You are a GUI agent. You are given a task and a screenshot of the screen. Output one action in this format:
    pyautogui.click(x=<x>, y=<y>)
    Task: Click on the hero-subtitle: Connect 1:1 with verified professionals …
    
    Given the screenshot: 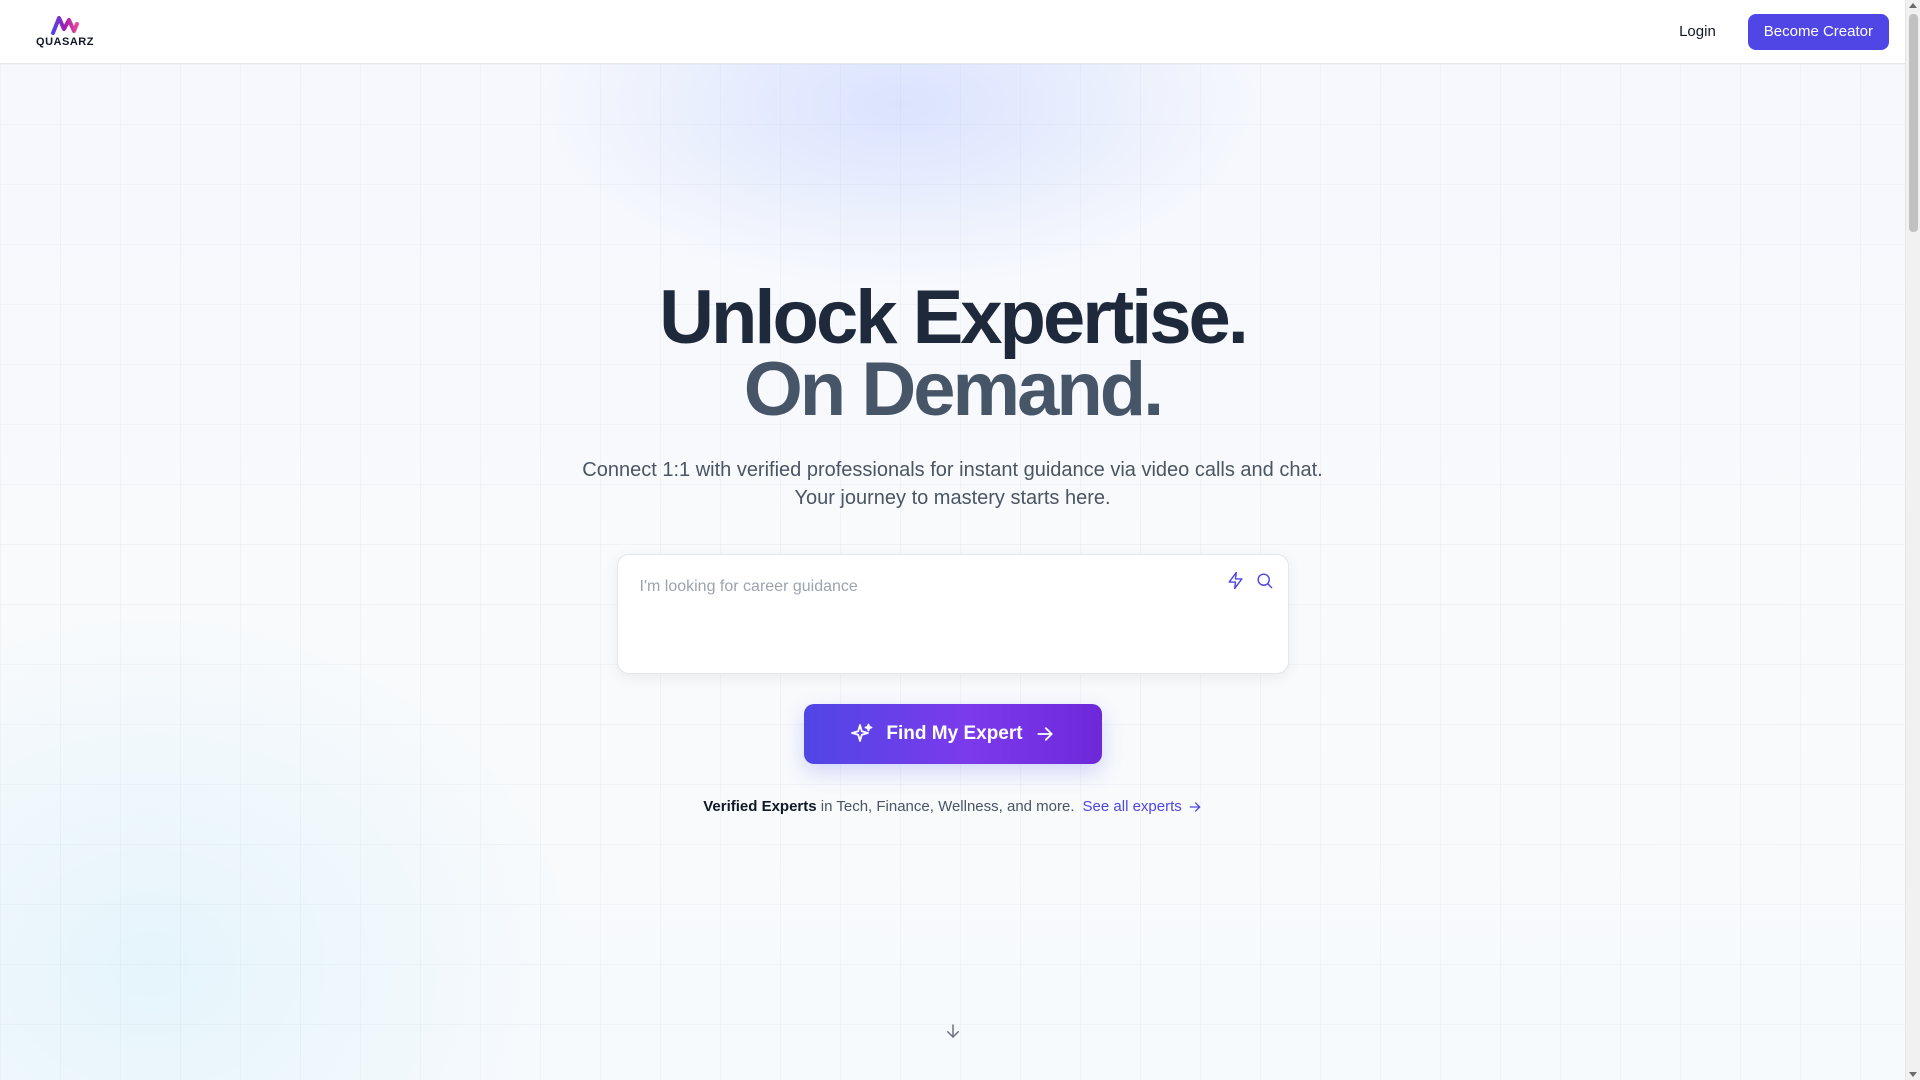 What is the action you would take?
    pyautogui.click(x=952, y=484)
    